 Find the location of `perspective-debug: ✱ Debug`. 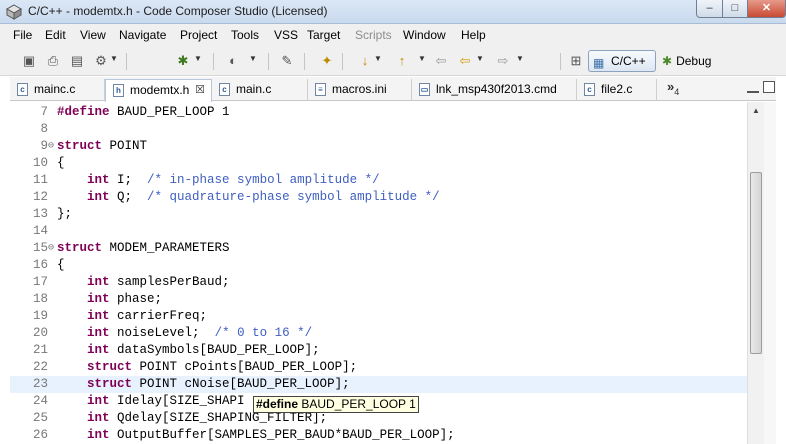

perspective-debug: ✱ Debug is located at coordinates (686, 61).